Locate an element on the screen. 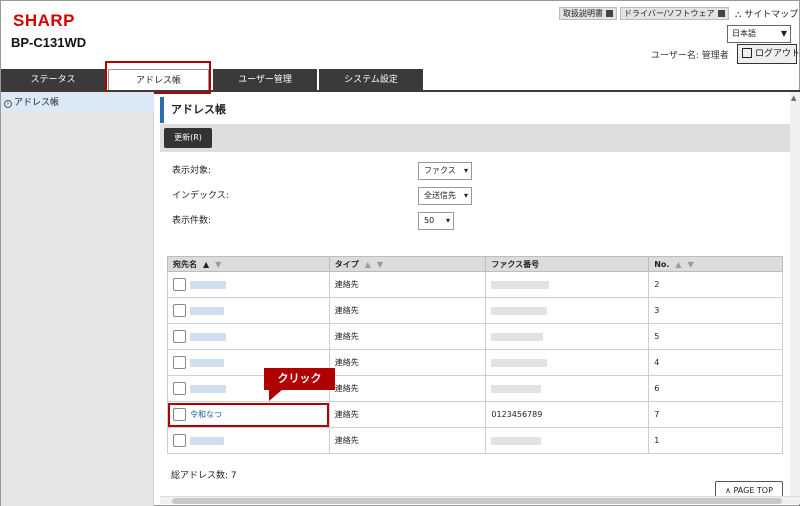  target-value: ファクス is located at coordinates (440, 170).